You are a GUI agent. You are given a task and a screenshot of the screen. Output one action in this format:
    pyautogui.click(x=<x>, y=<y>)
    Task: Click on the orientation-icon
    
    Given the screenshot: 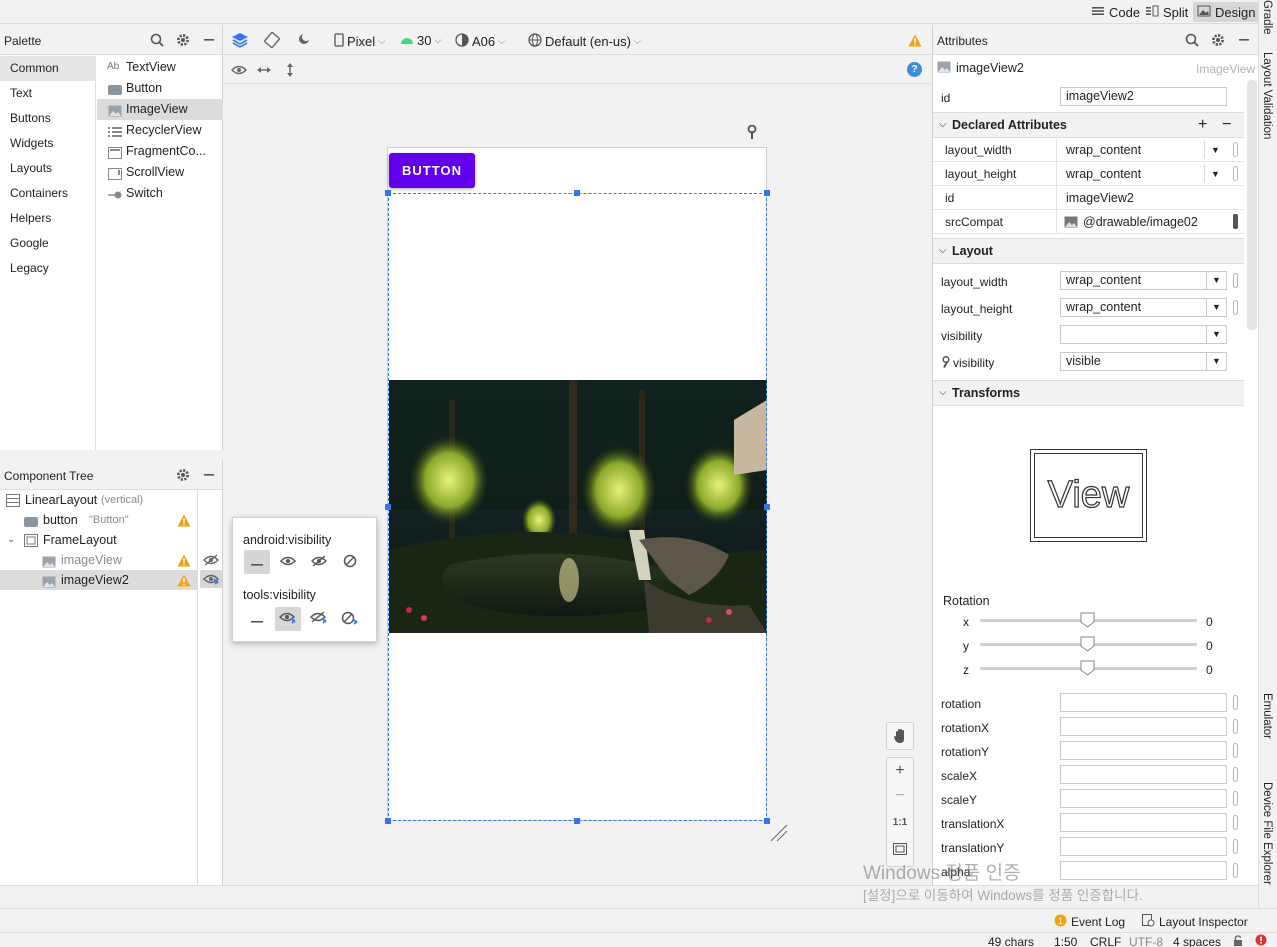 What is the action you would take?
    pyautogui.click(x=272, y=40)
    